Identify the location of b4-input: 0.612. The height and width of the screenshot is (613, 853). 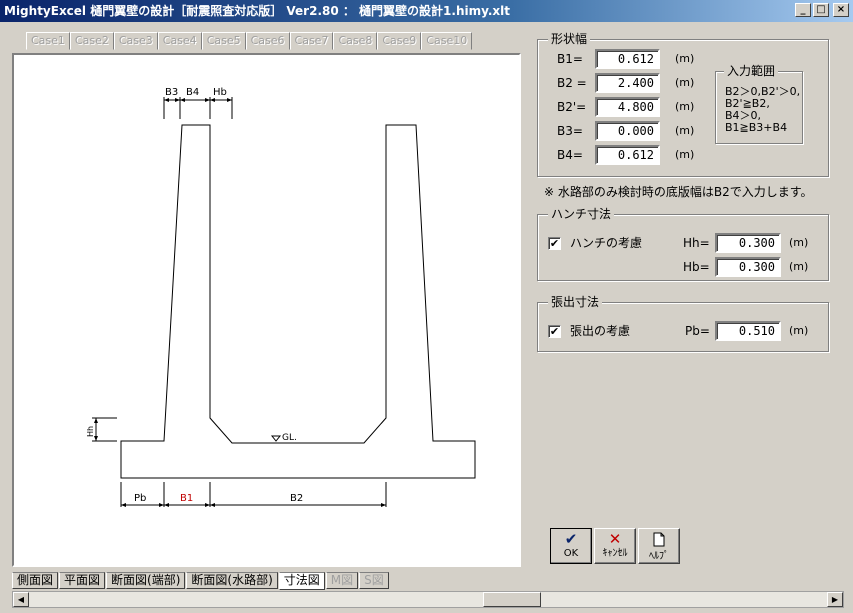
(627, 155).